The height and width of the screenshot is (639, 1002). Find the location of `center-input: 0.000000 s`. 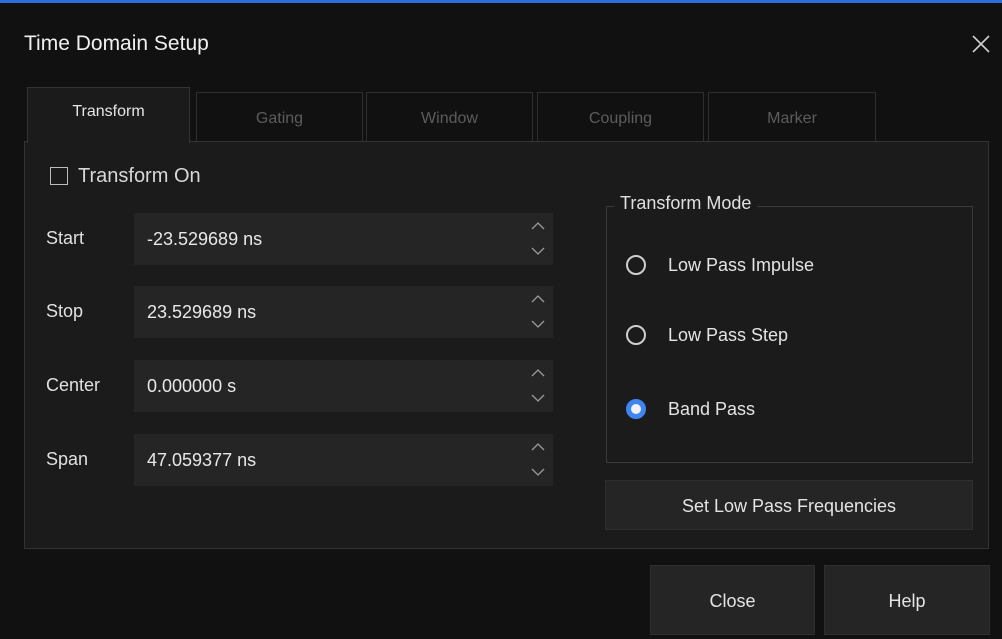

center-input: 0.000000 s is located at coordinates (343, 386).